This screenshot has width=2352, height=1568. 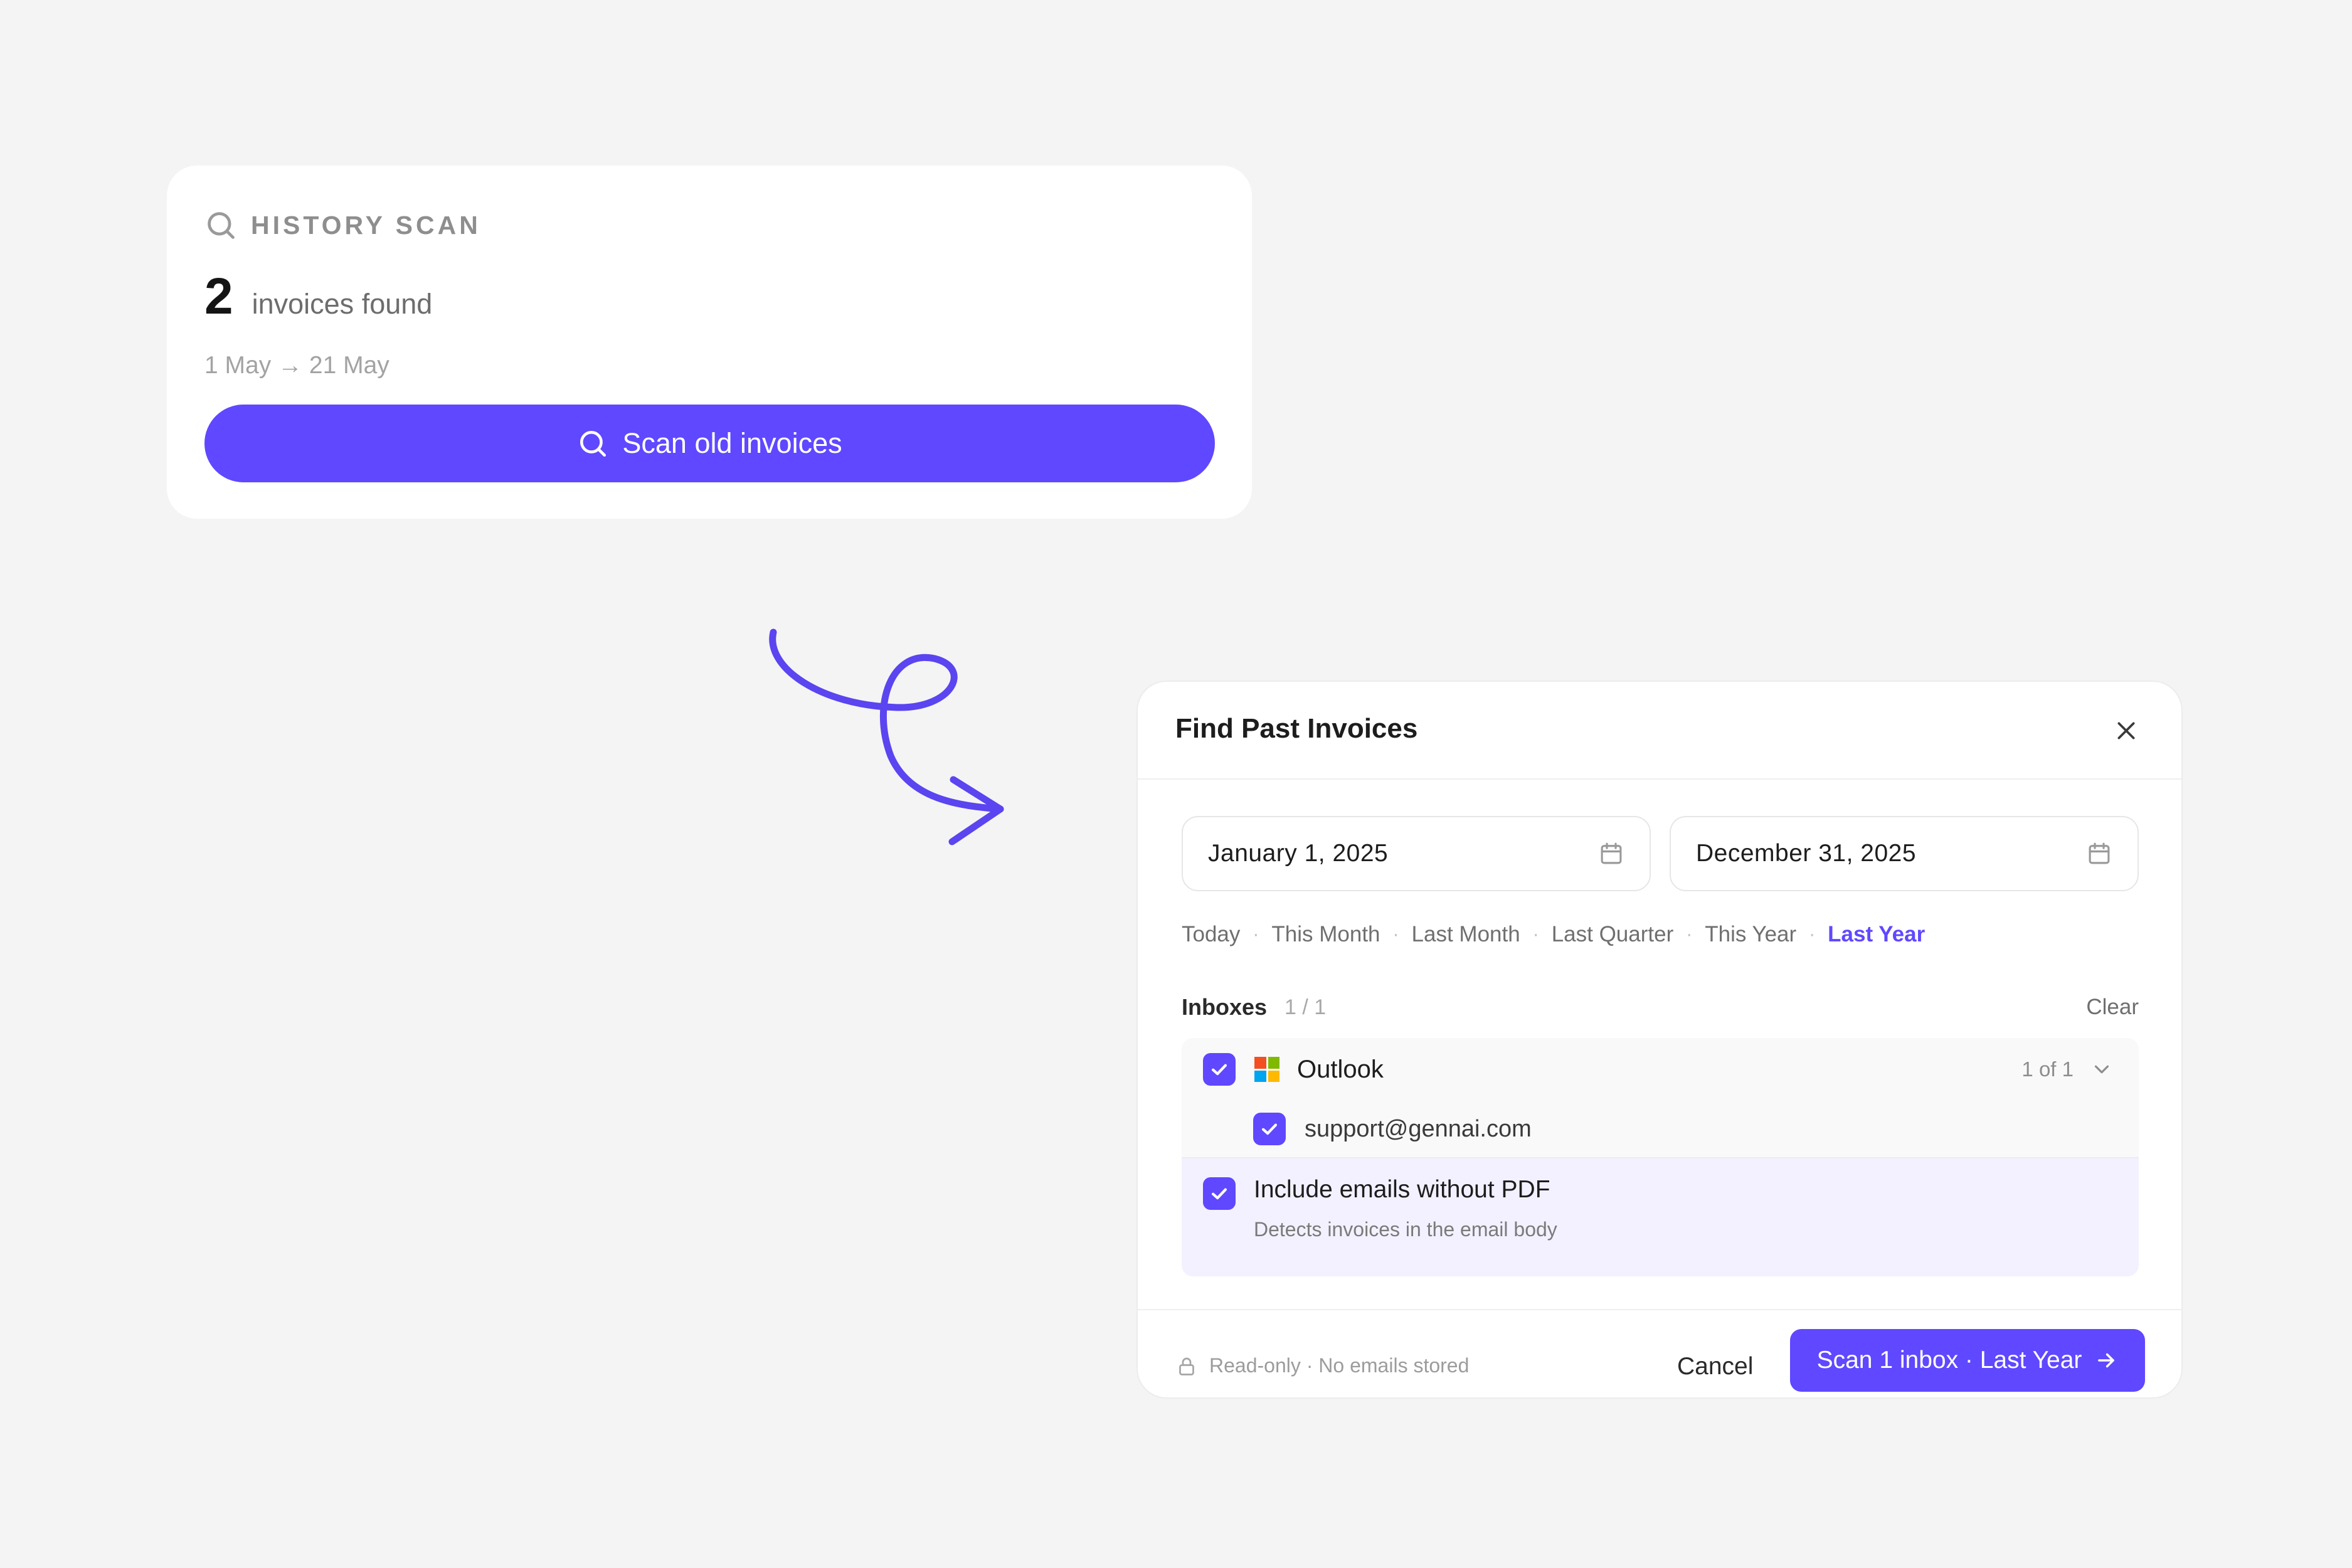 I want to click on end-date-field: December 31, 2025, so click(x=1905, y=853).